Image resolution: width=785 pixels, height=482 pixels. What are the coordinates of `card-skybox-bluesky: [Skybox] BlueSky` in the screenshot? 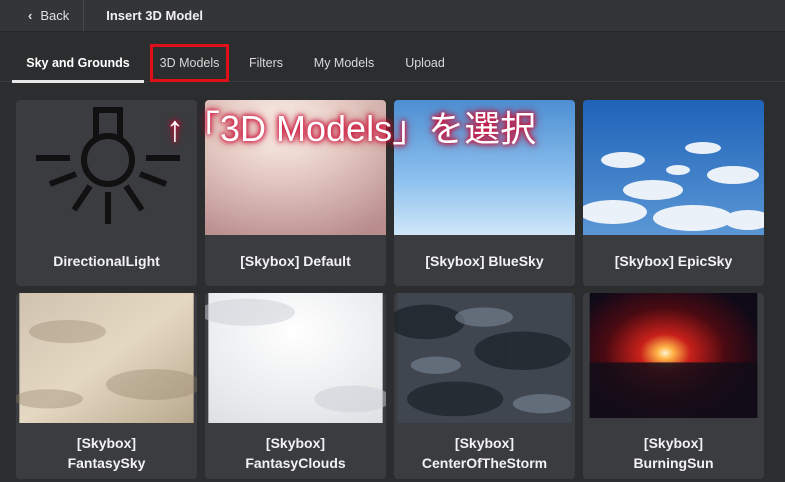 It's located at (484, 193).